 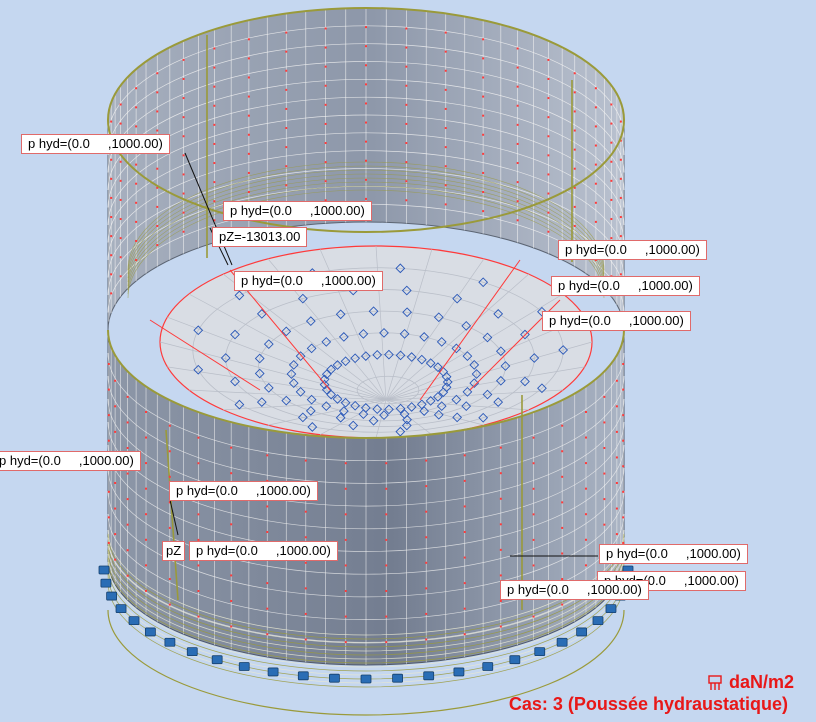 I want to click on load-case-title: Cas: 3 (Poussée hydraustatique), so click(x=648, y=704).